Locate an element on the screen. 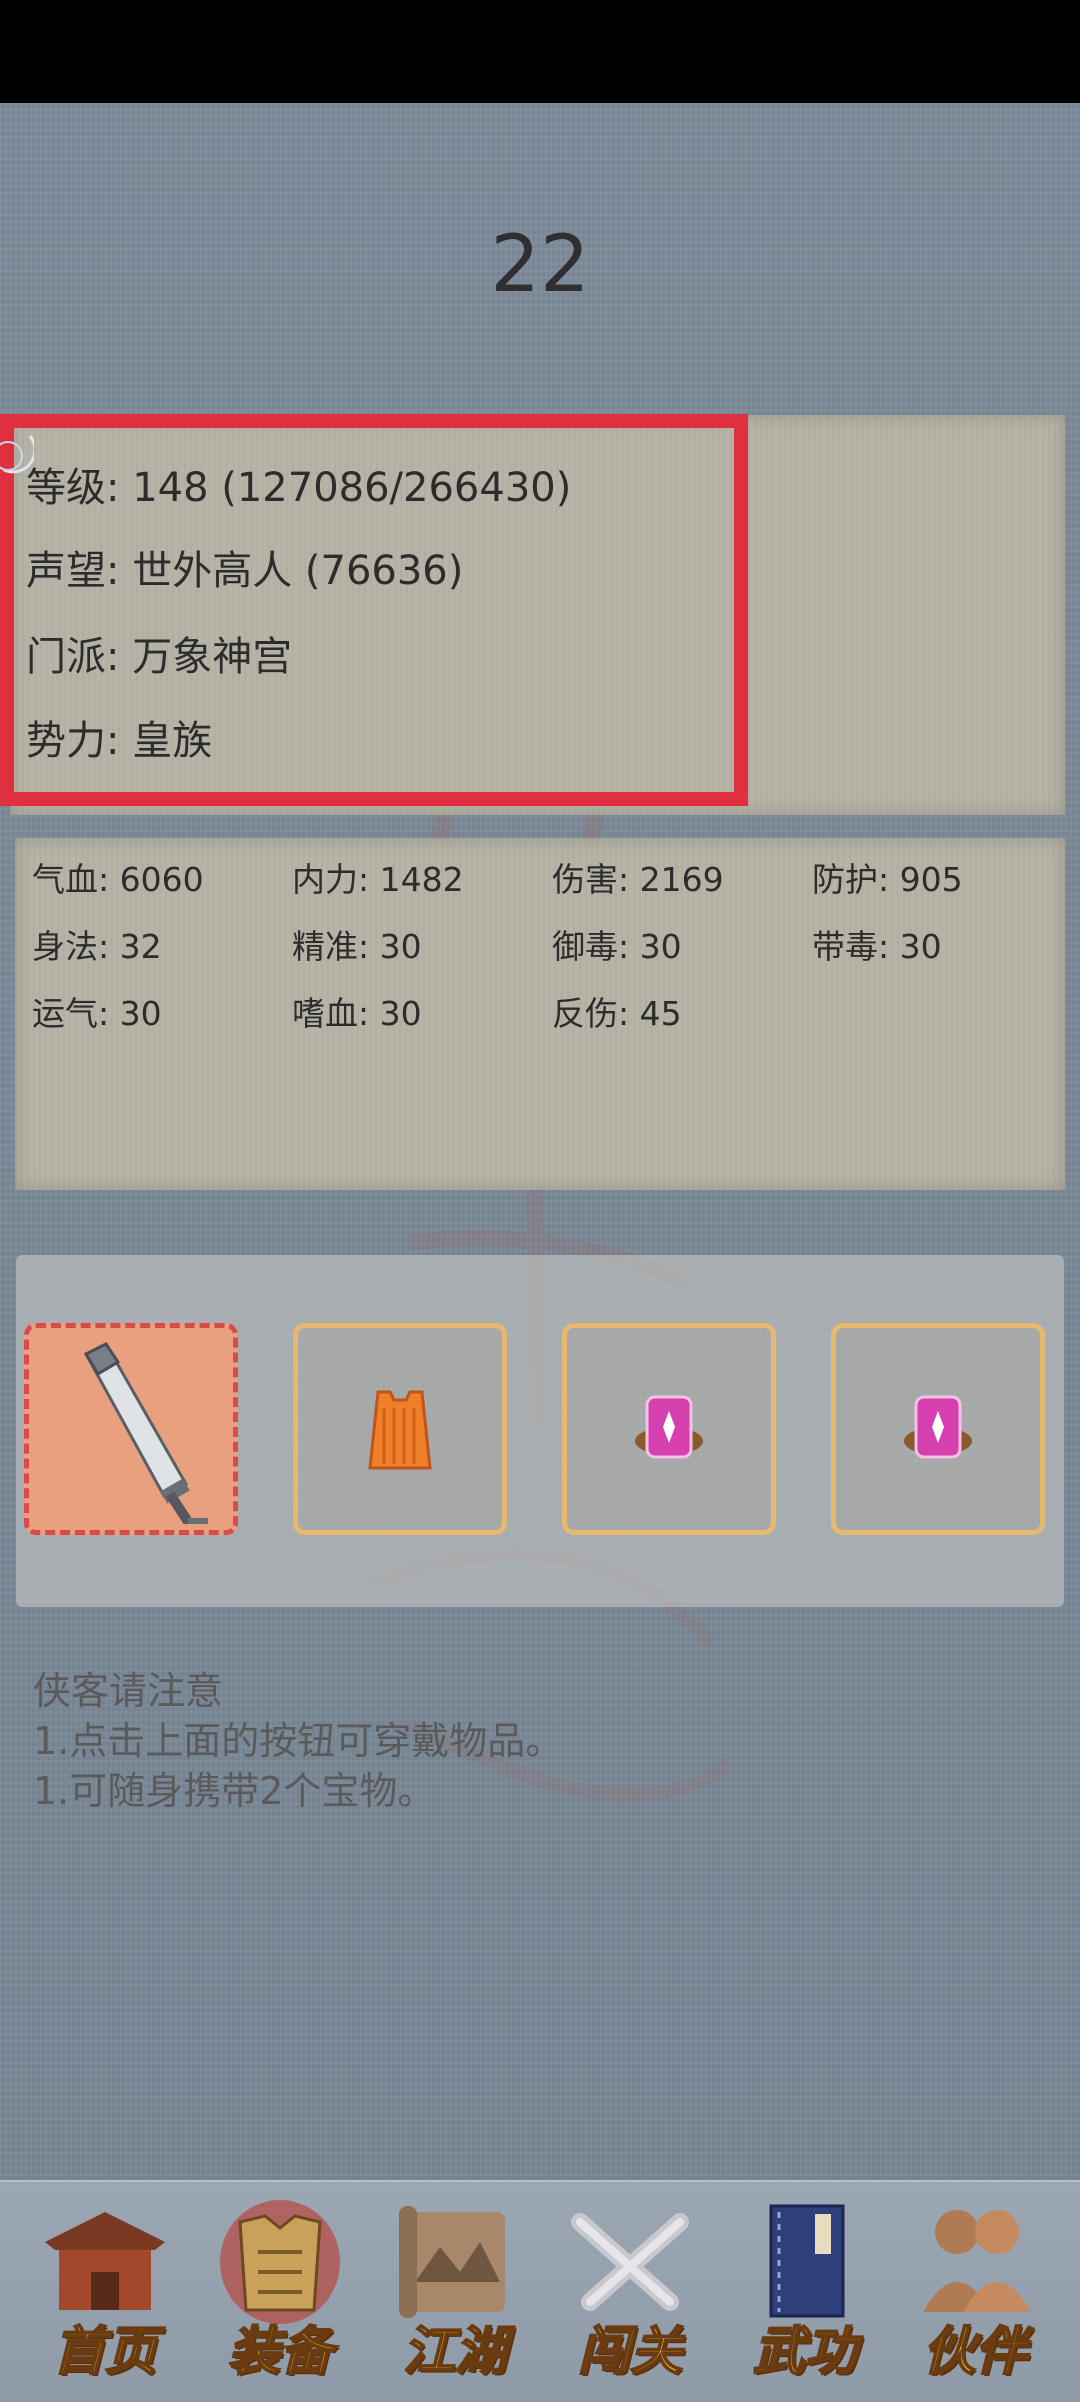 This screenshot has width=1080, height=2402. equip-slot-weapon is located at coordinates (131, 1429).